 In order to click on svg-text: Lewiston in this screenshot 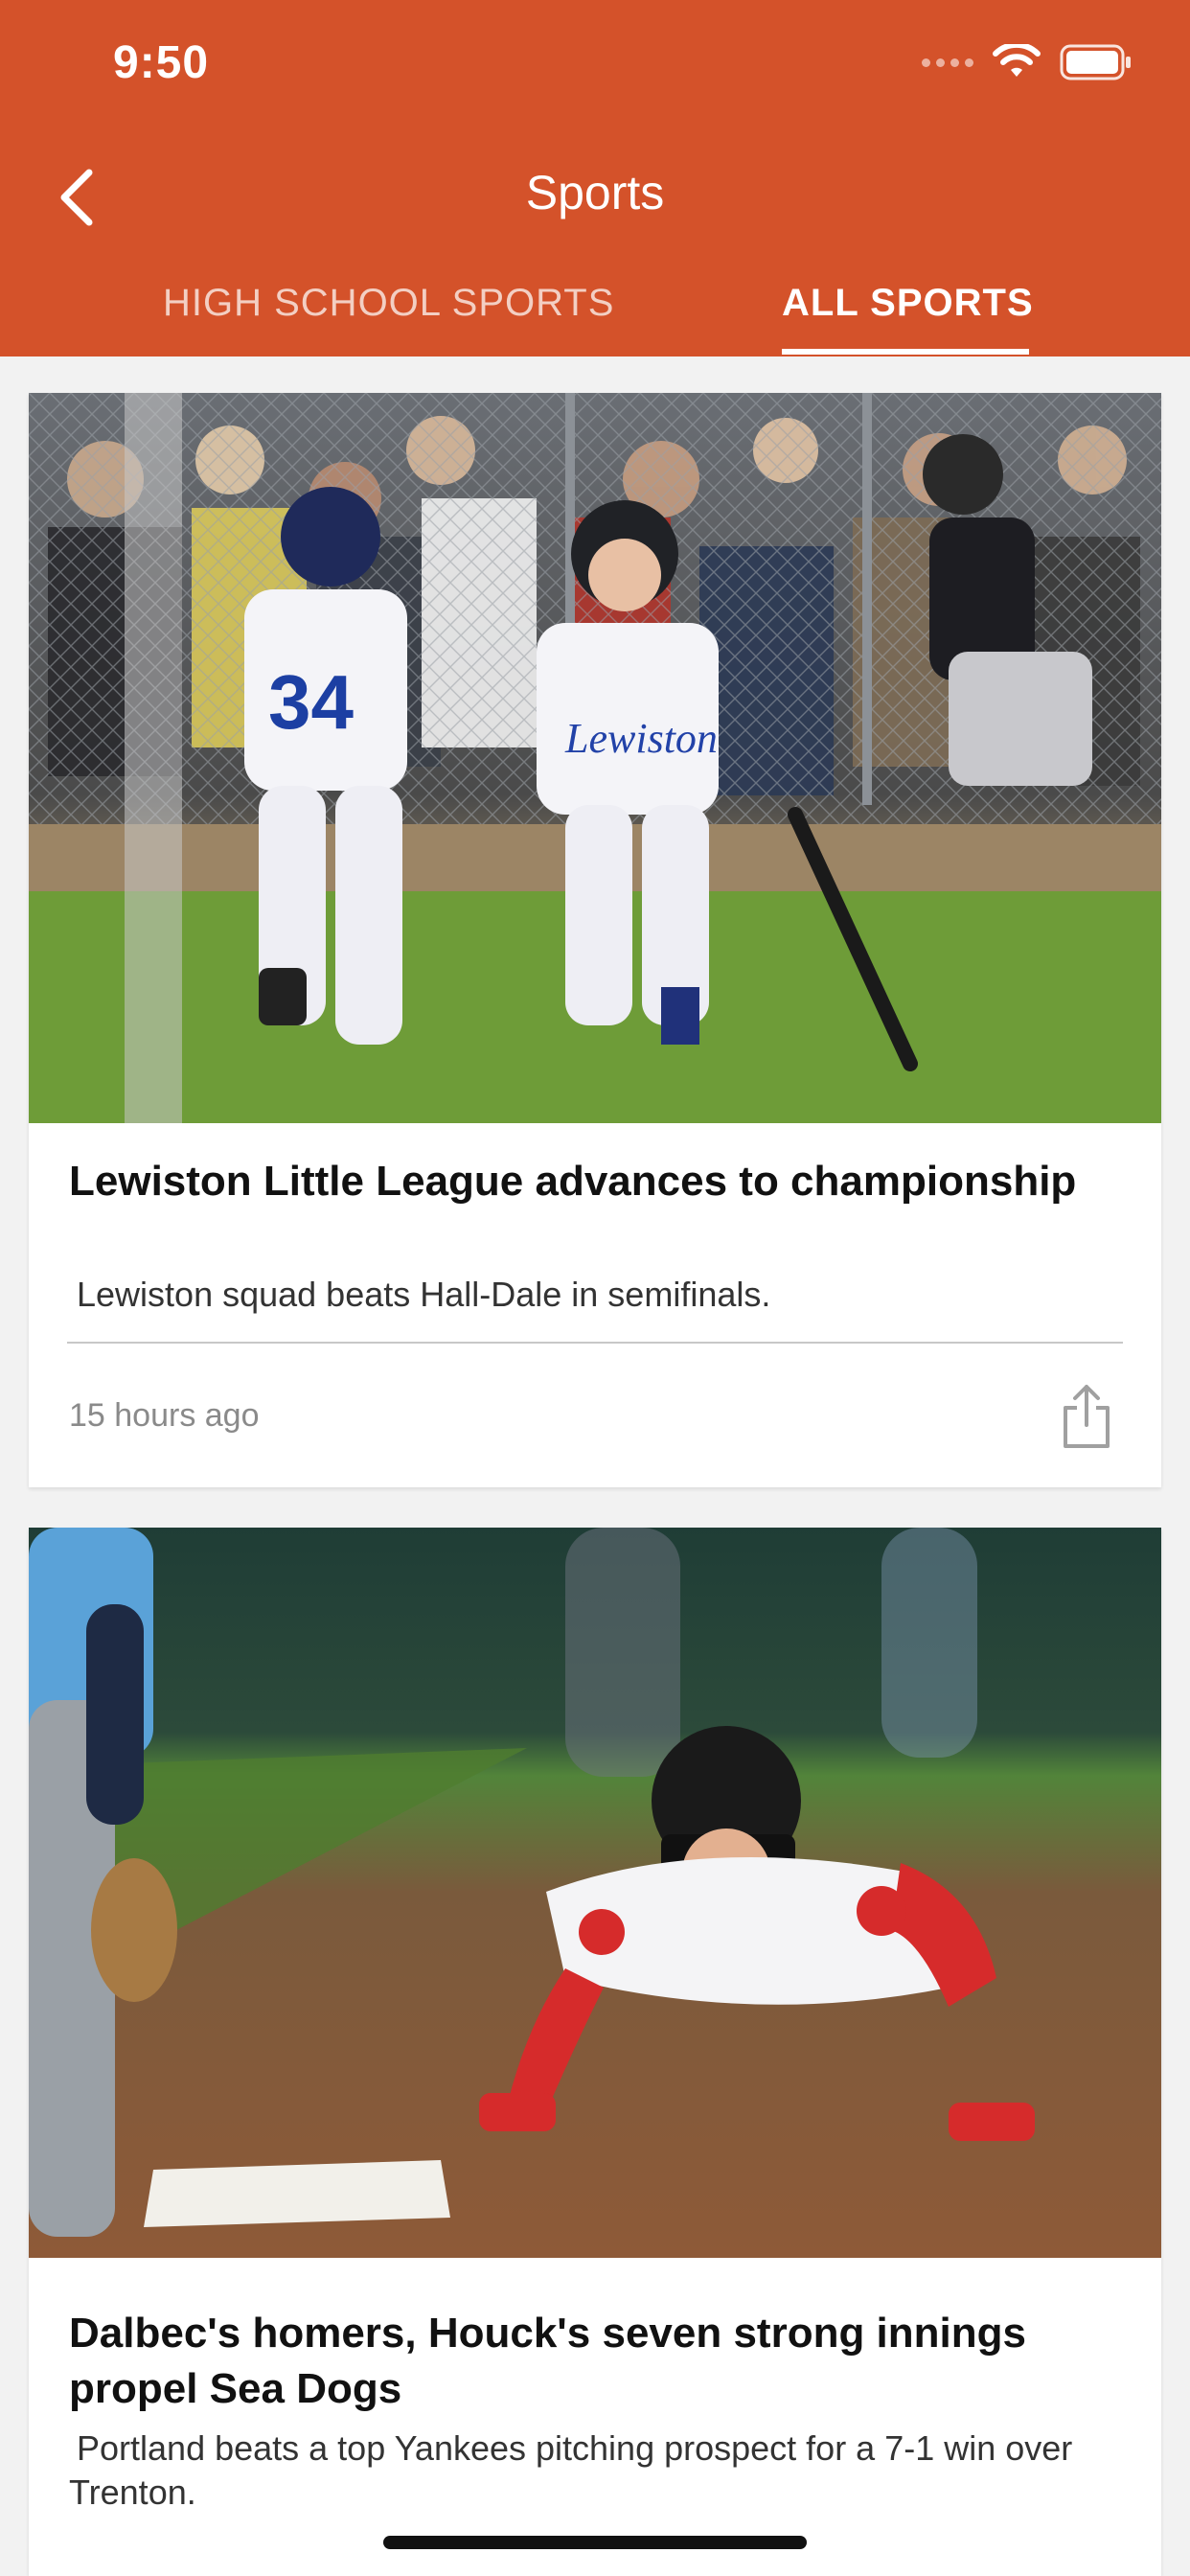, I will do `click(641, 738)`.